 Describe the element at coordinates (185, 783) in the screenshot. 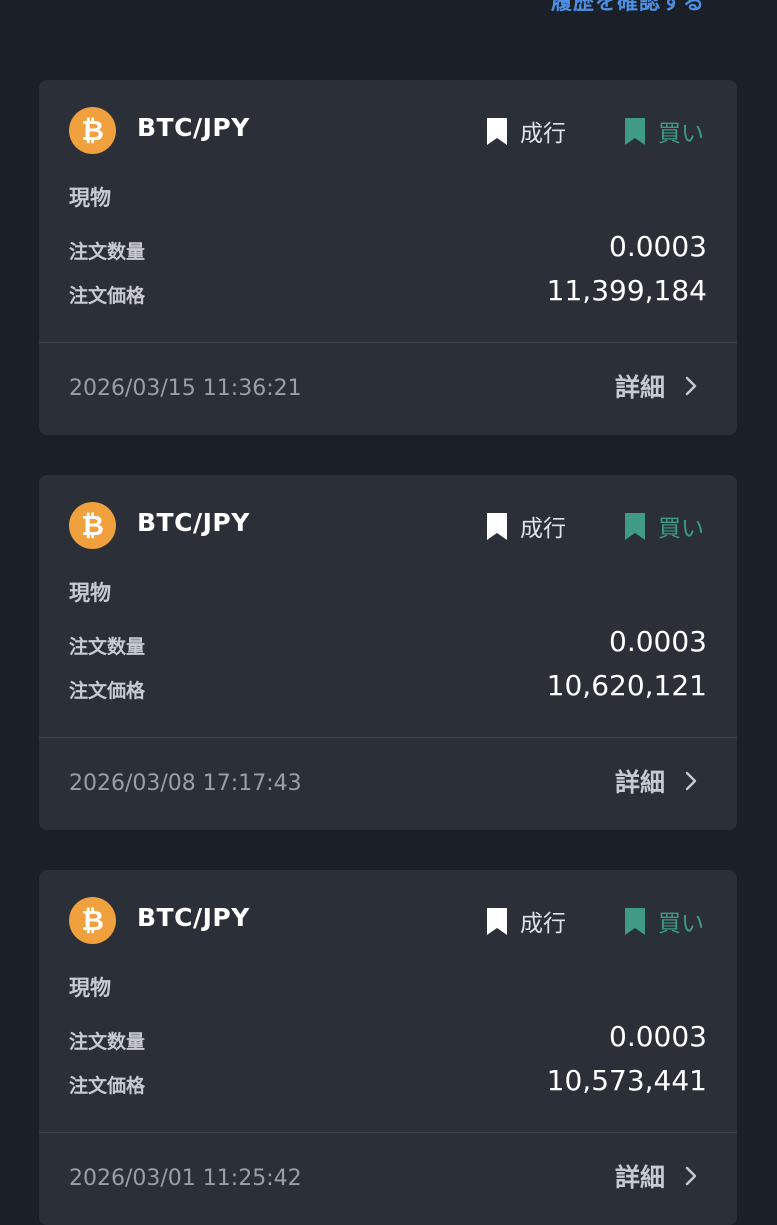

I see `order-timestamp: 2026/03/08 17:17:43` at that location.